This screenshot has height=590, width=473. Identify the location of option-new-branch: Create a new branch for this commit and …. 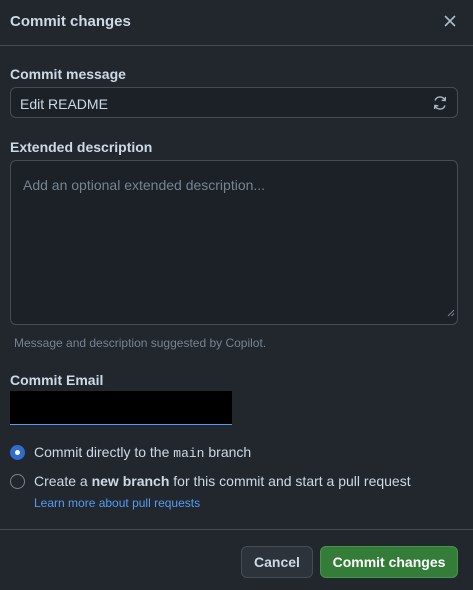
(210, 481).